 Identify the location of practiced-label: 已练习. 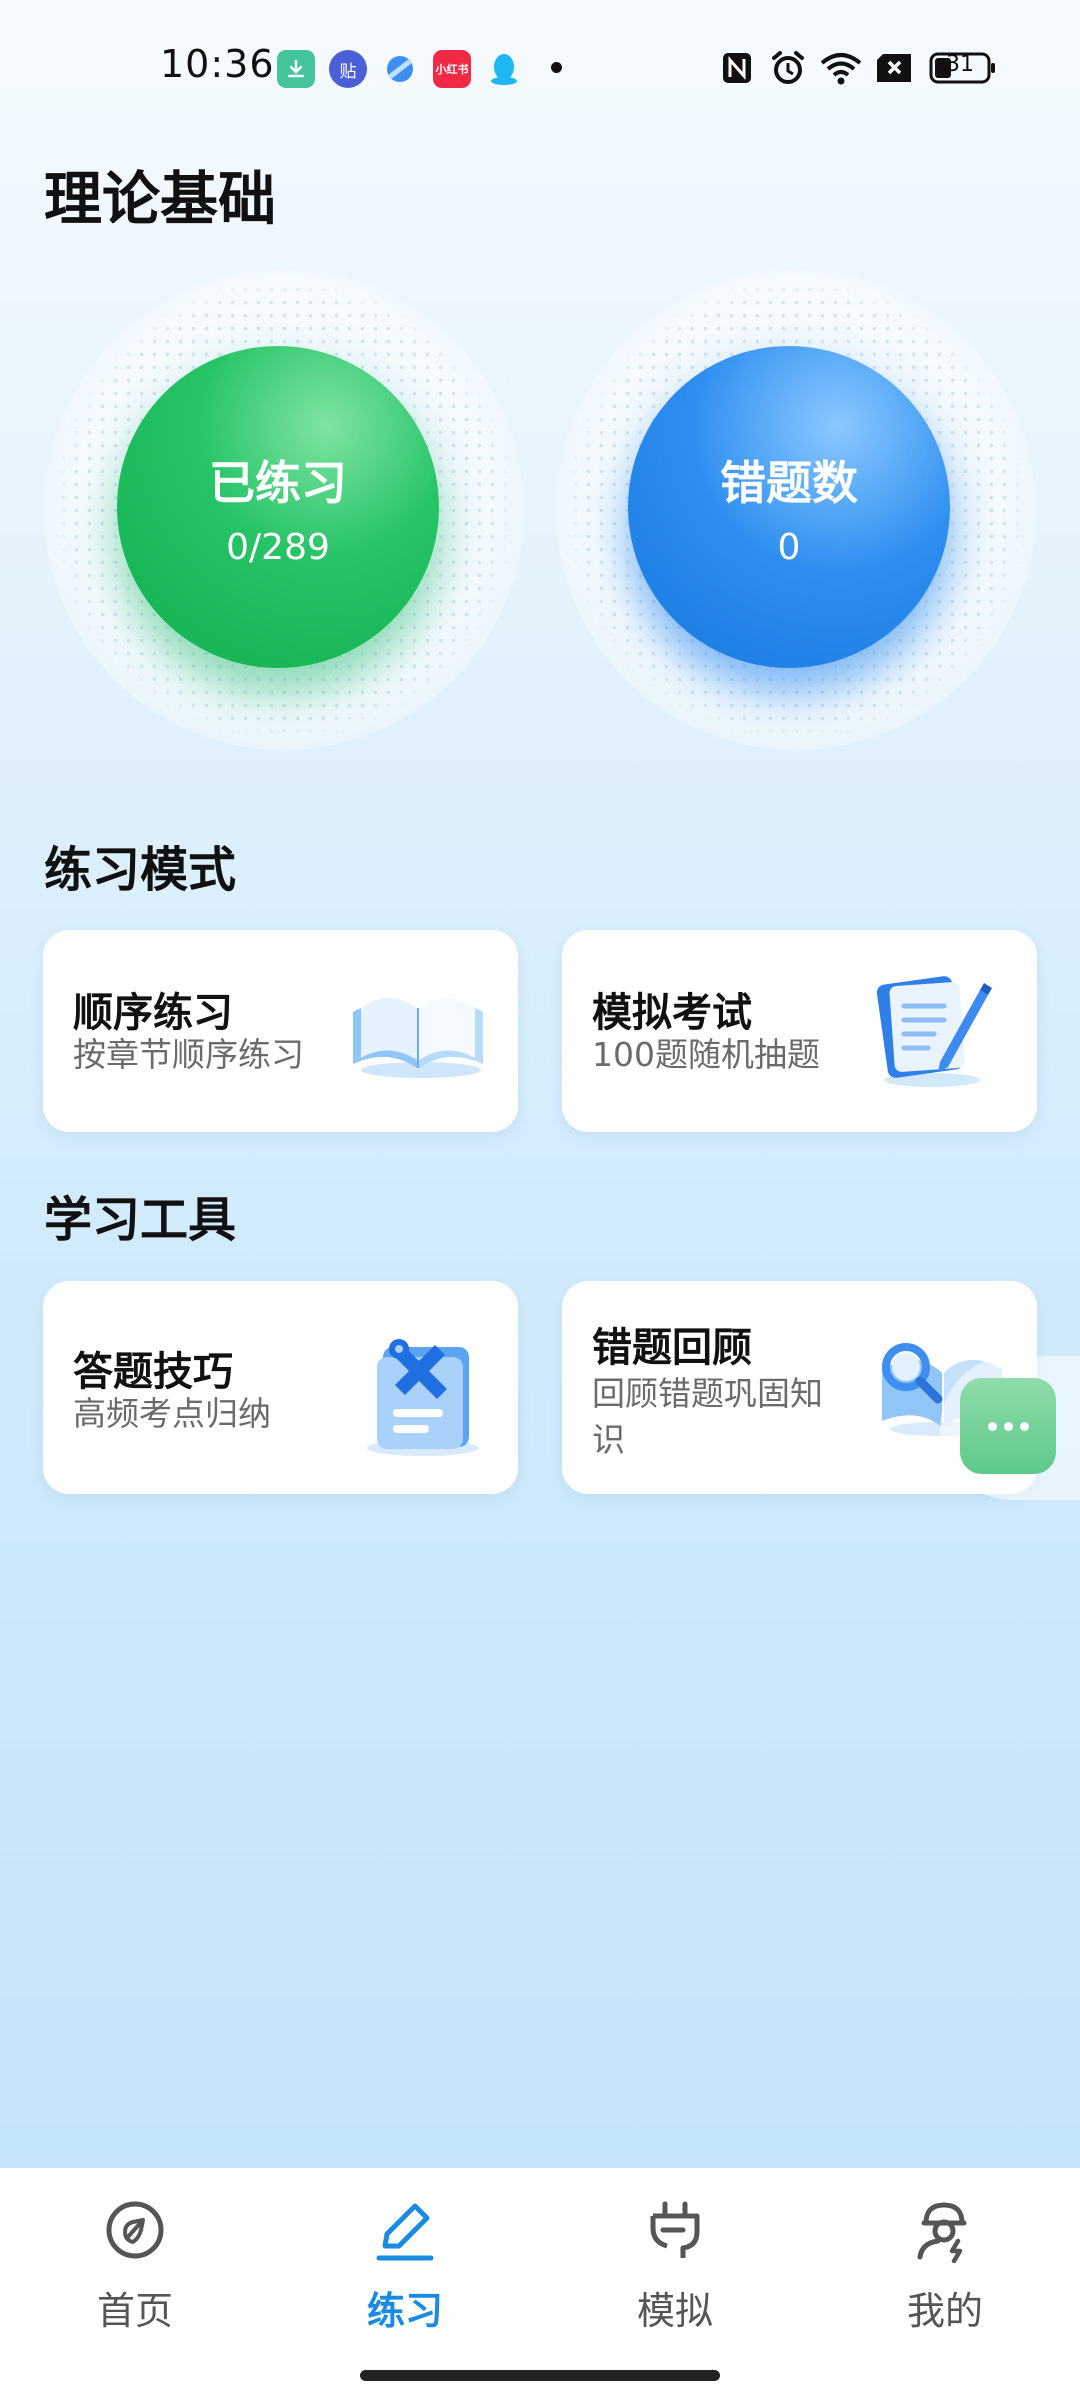
(278, 482).